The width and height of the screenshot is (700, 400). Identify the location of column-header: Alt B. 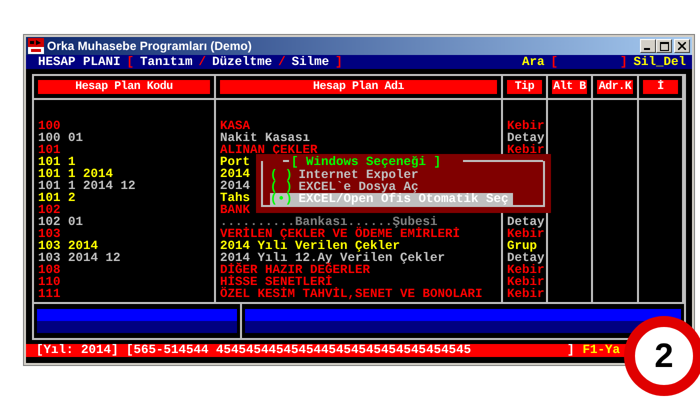
(569, 87).